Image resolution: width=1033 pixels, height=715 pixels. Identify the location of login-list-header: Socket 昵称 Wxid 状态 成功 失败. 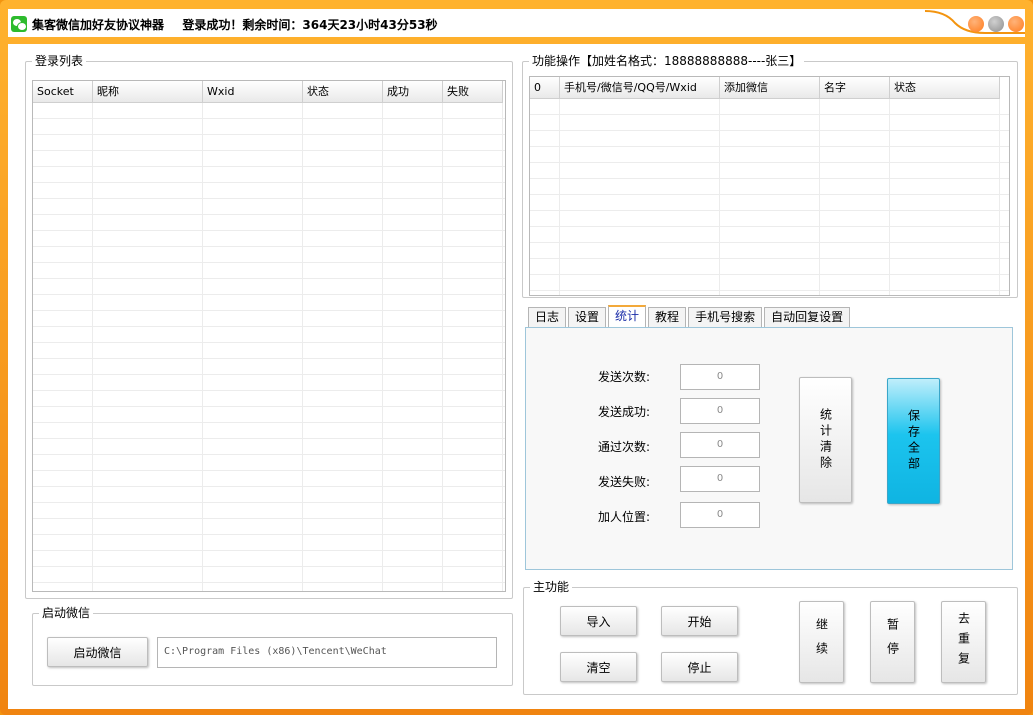
(268, 92).